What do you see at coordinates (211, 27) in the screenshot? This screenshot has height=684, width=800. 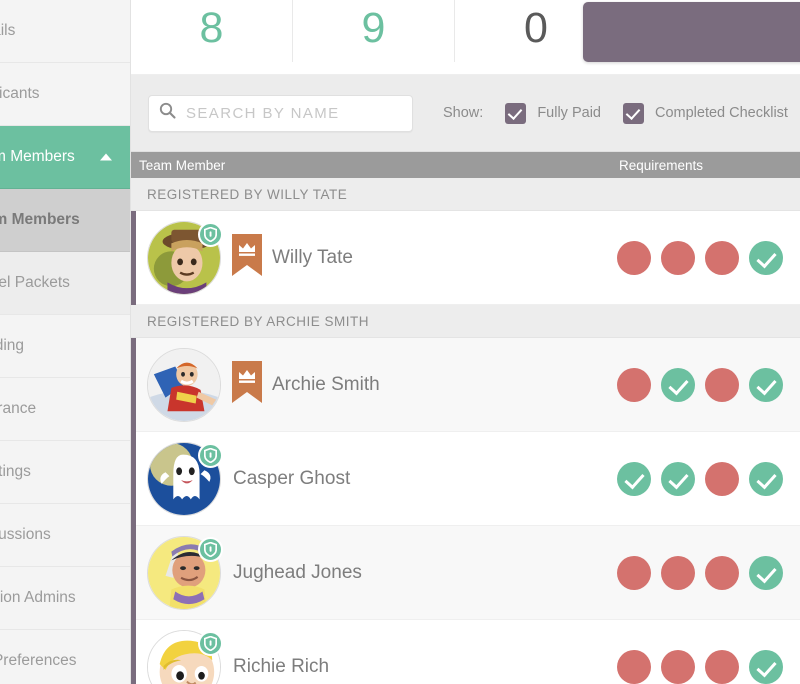 I see `stat-value: 8` at bounding box center [211, 27].